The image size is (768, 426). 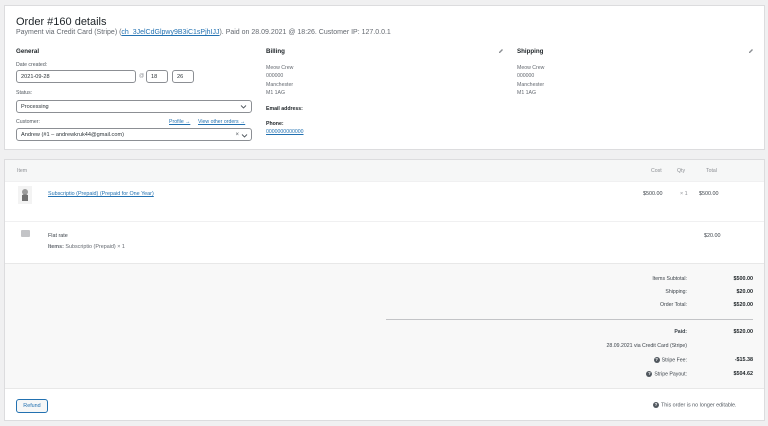 What do you see at coordinates (134, 106) in the screenshot?
I see `status-select: Processing` at bounding box center [134, 106].